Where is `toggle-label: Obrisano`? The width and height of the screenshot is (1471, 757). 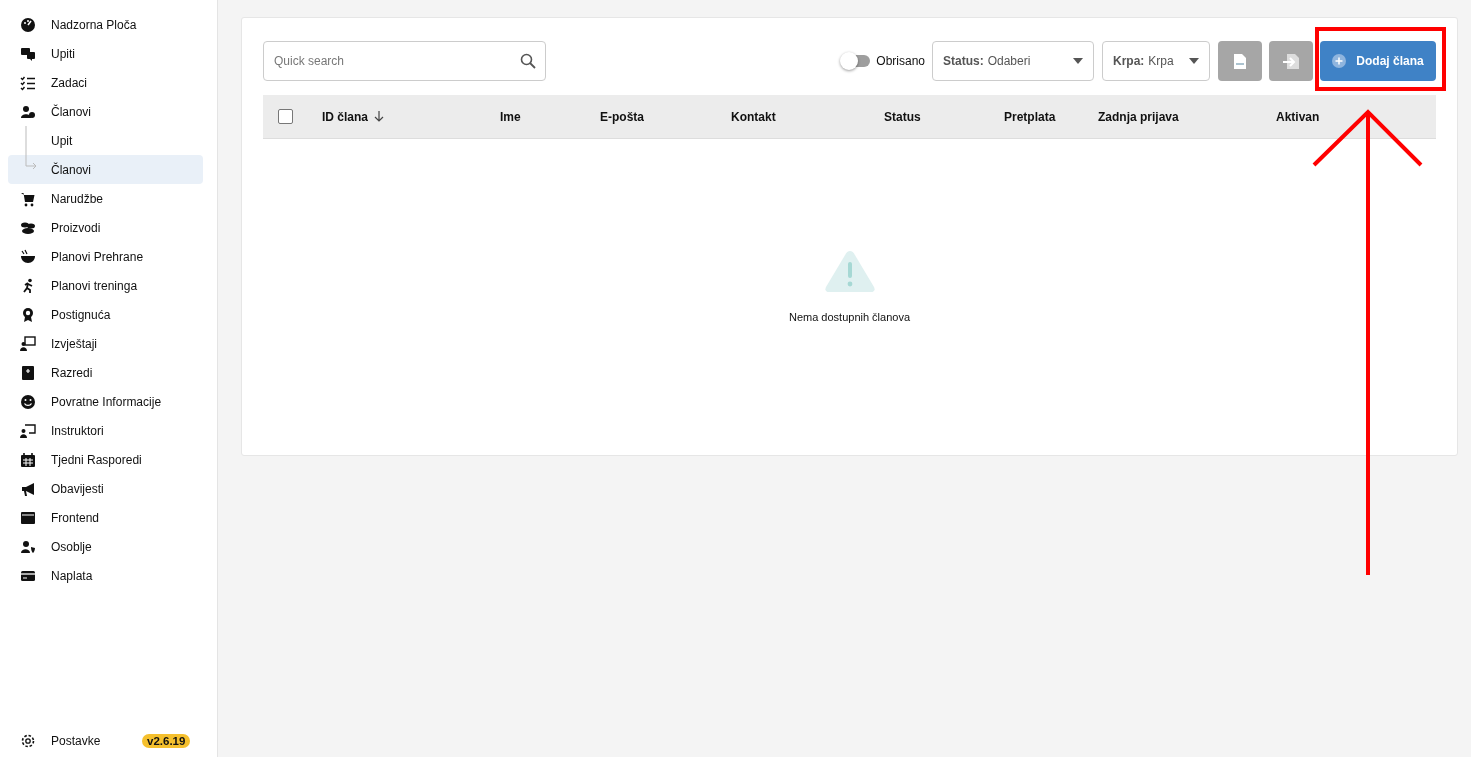
toggle-label: Obrisano is located at coordinates (900, 61).